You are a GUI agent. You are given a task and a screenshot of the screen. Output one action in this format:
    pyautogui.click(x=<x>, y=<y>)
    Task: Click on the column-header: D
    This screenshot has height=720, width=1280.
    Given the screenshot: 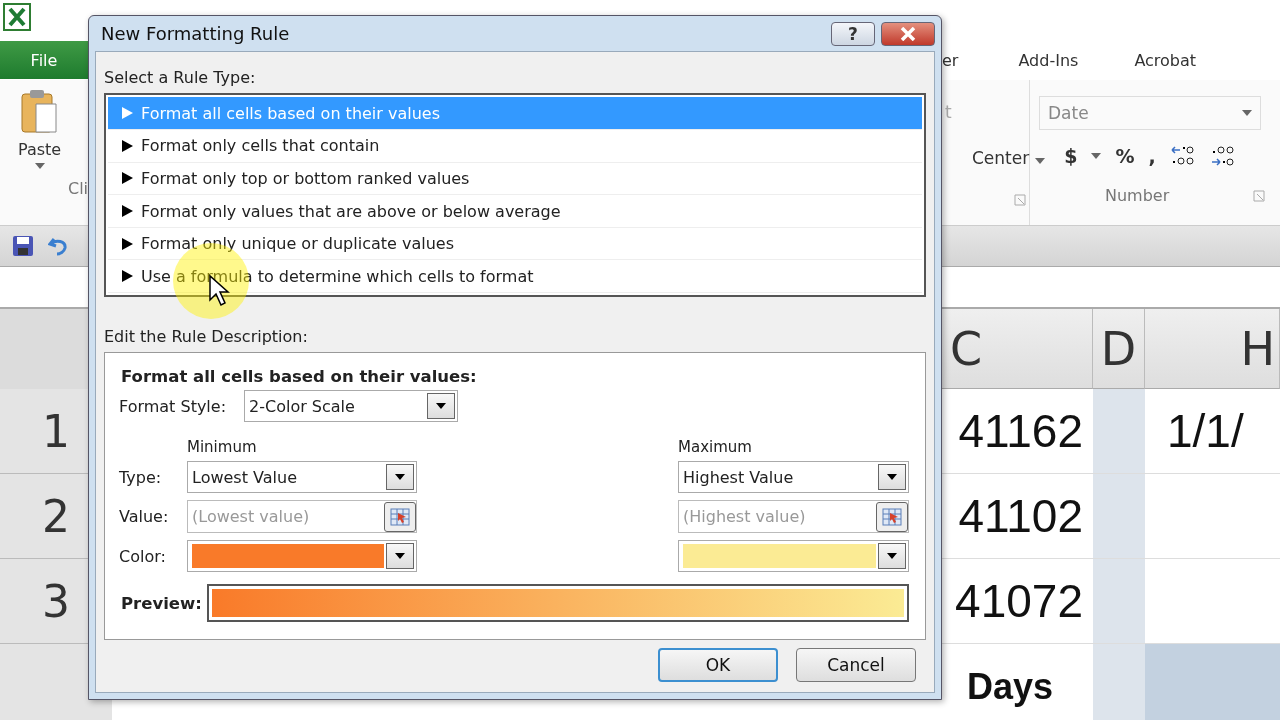 What is the action you would take?
    pyautogui.click(x=1119, y=349)
    